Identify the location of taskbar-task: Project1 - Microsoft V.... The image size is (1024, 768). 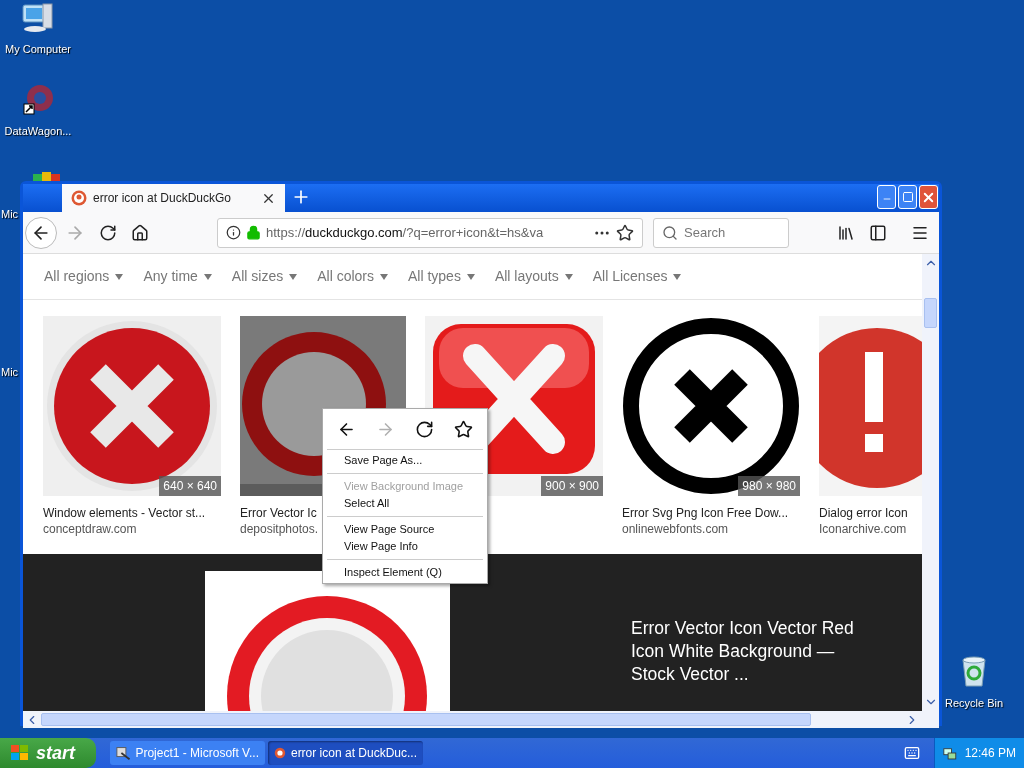
(187, 753).